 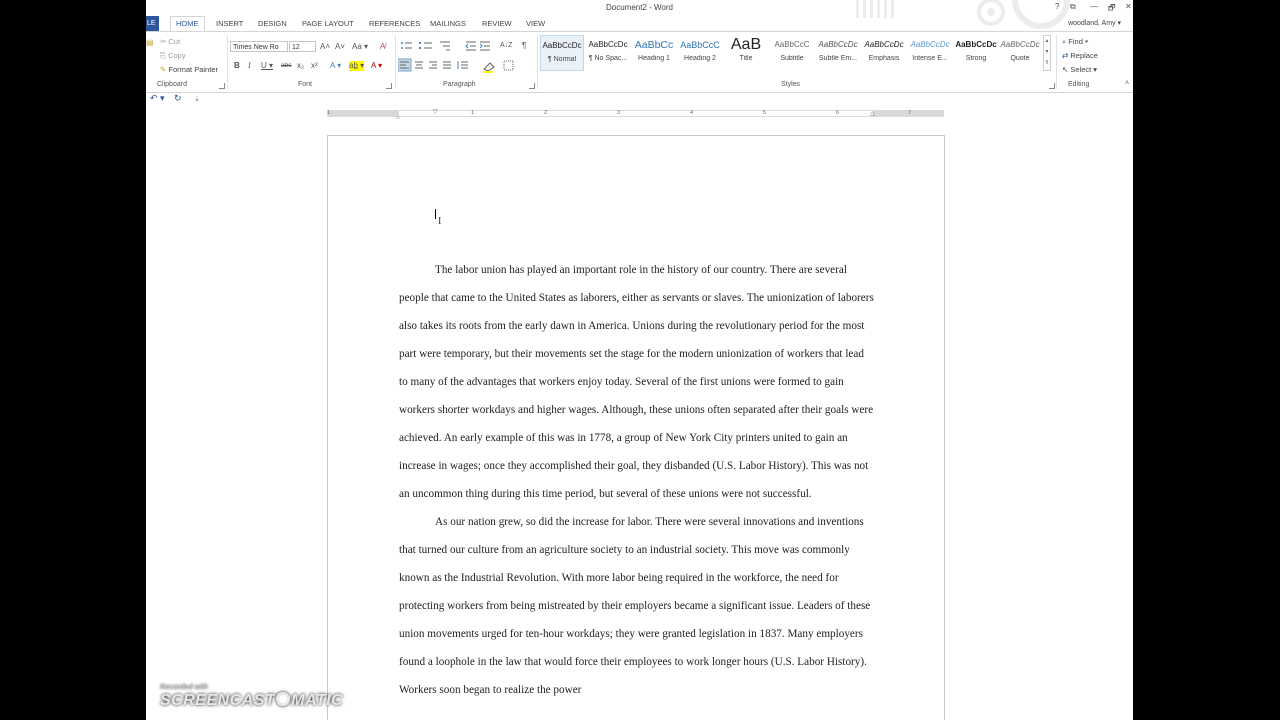 I want to click on first-line-indent-marker: ▽, so click(x=435, y=111).